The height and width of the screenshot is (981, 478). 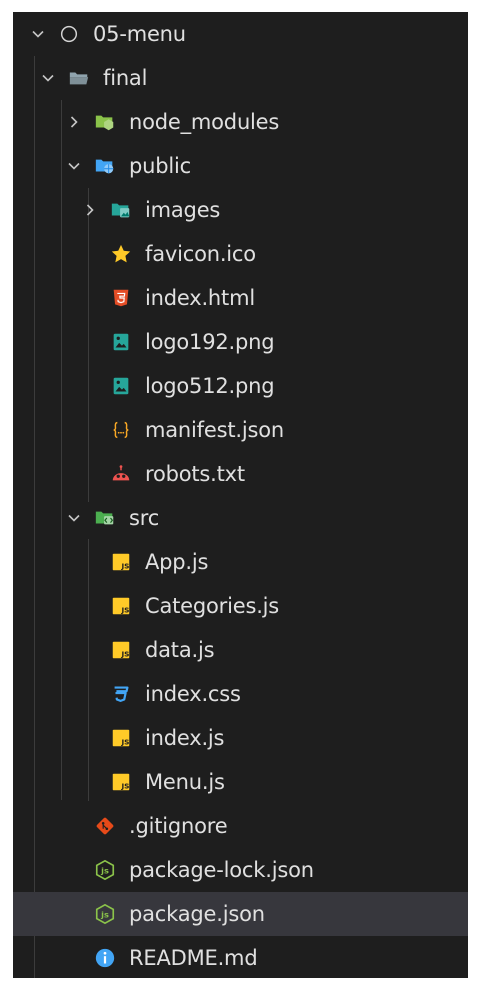 I want to click on file-index-css: index.css, so click(x=240, y=694).